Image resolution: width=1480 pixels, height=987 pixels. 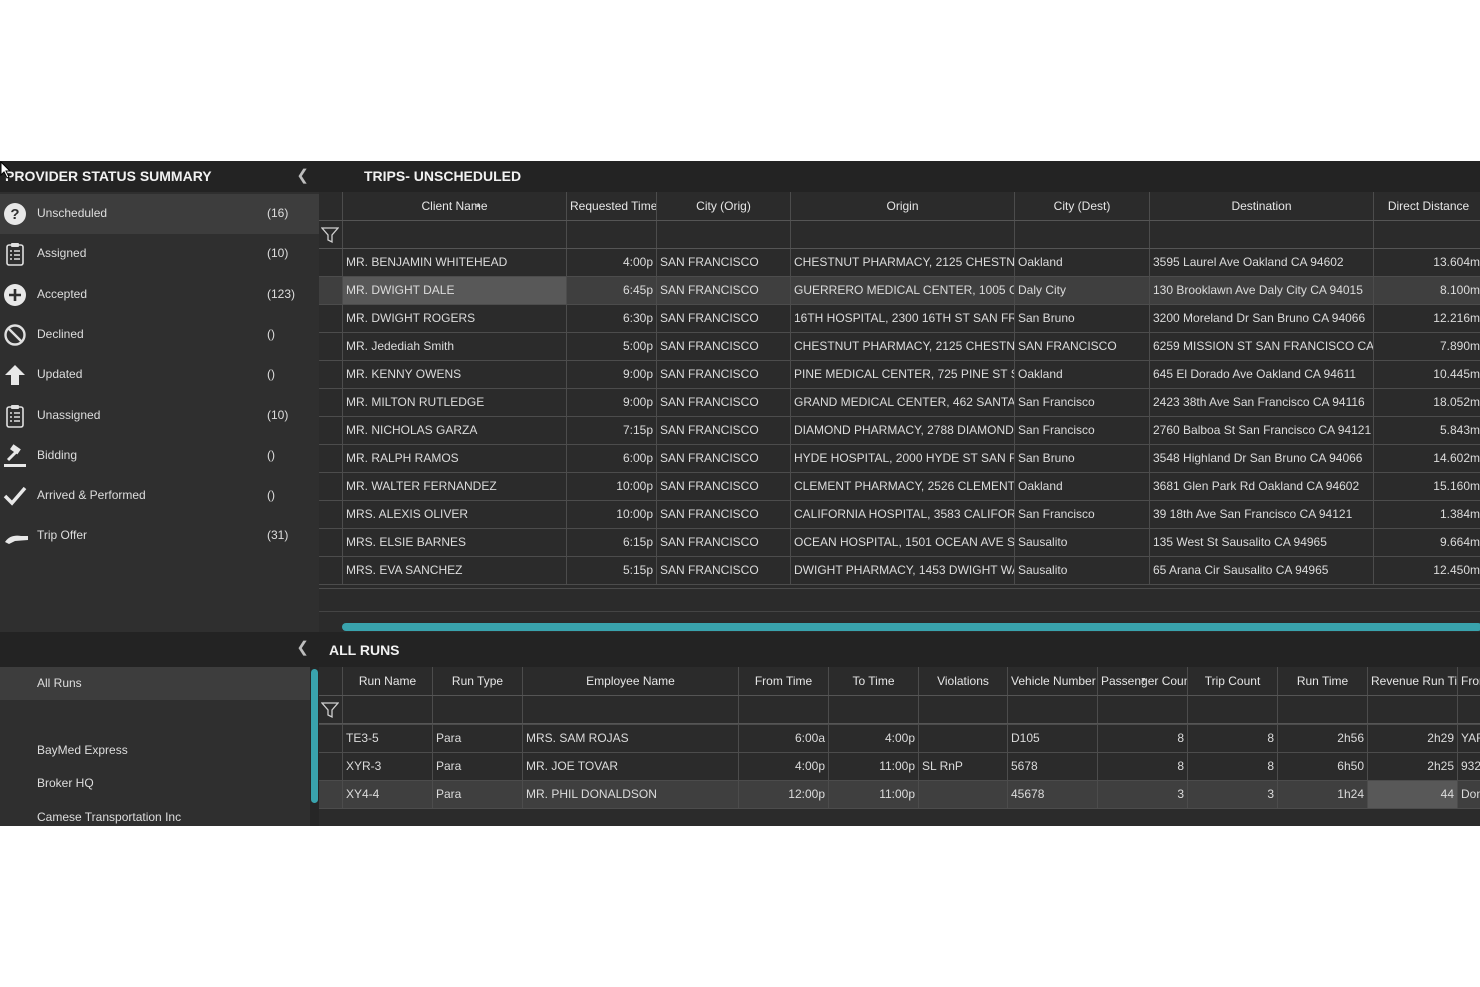 I want to click on status-item-arrived-performed: Arrived & Performed (), so click(x=159, y=496).